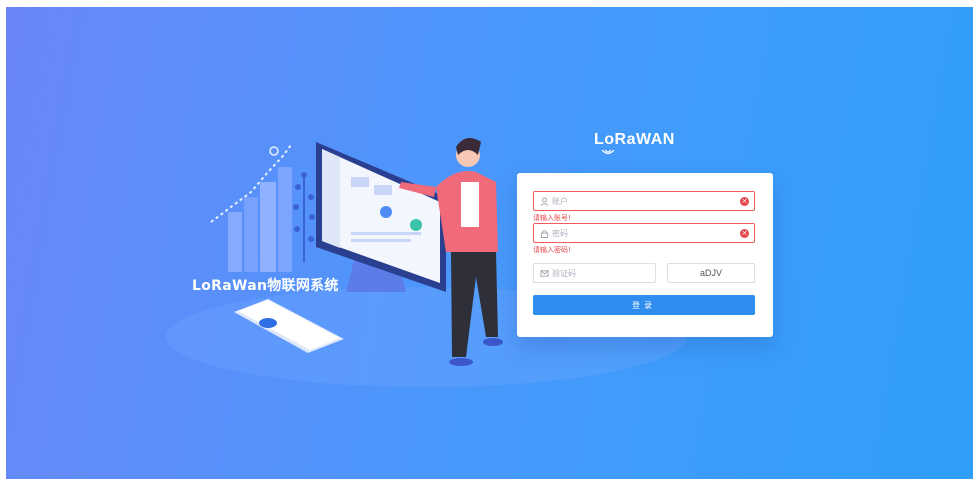 Image resolution: width=979 pixels, height=481 pixels. I want to click on logo-text: LoRaWAN, so click(634, 139).